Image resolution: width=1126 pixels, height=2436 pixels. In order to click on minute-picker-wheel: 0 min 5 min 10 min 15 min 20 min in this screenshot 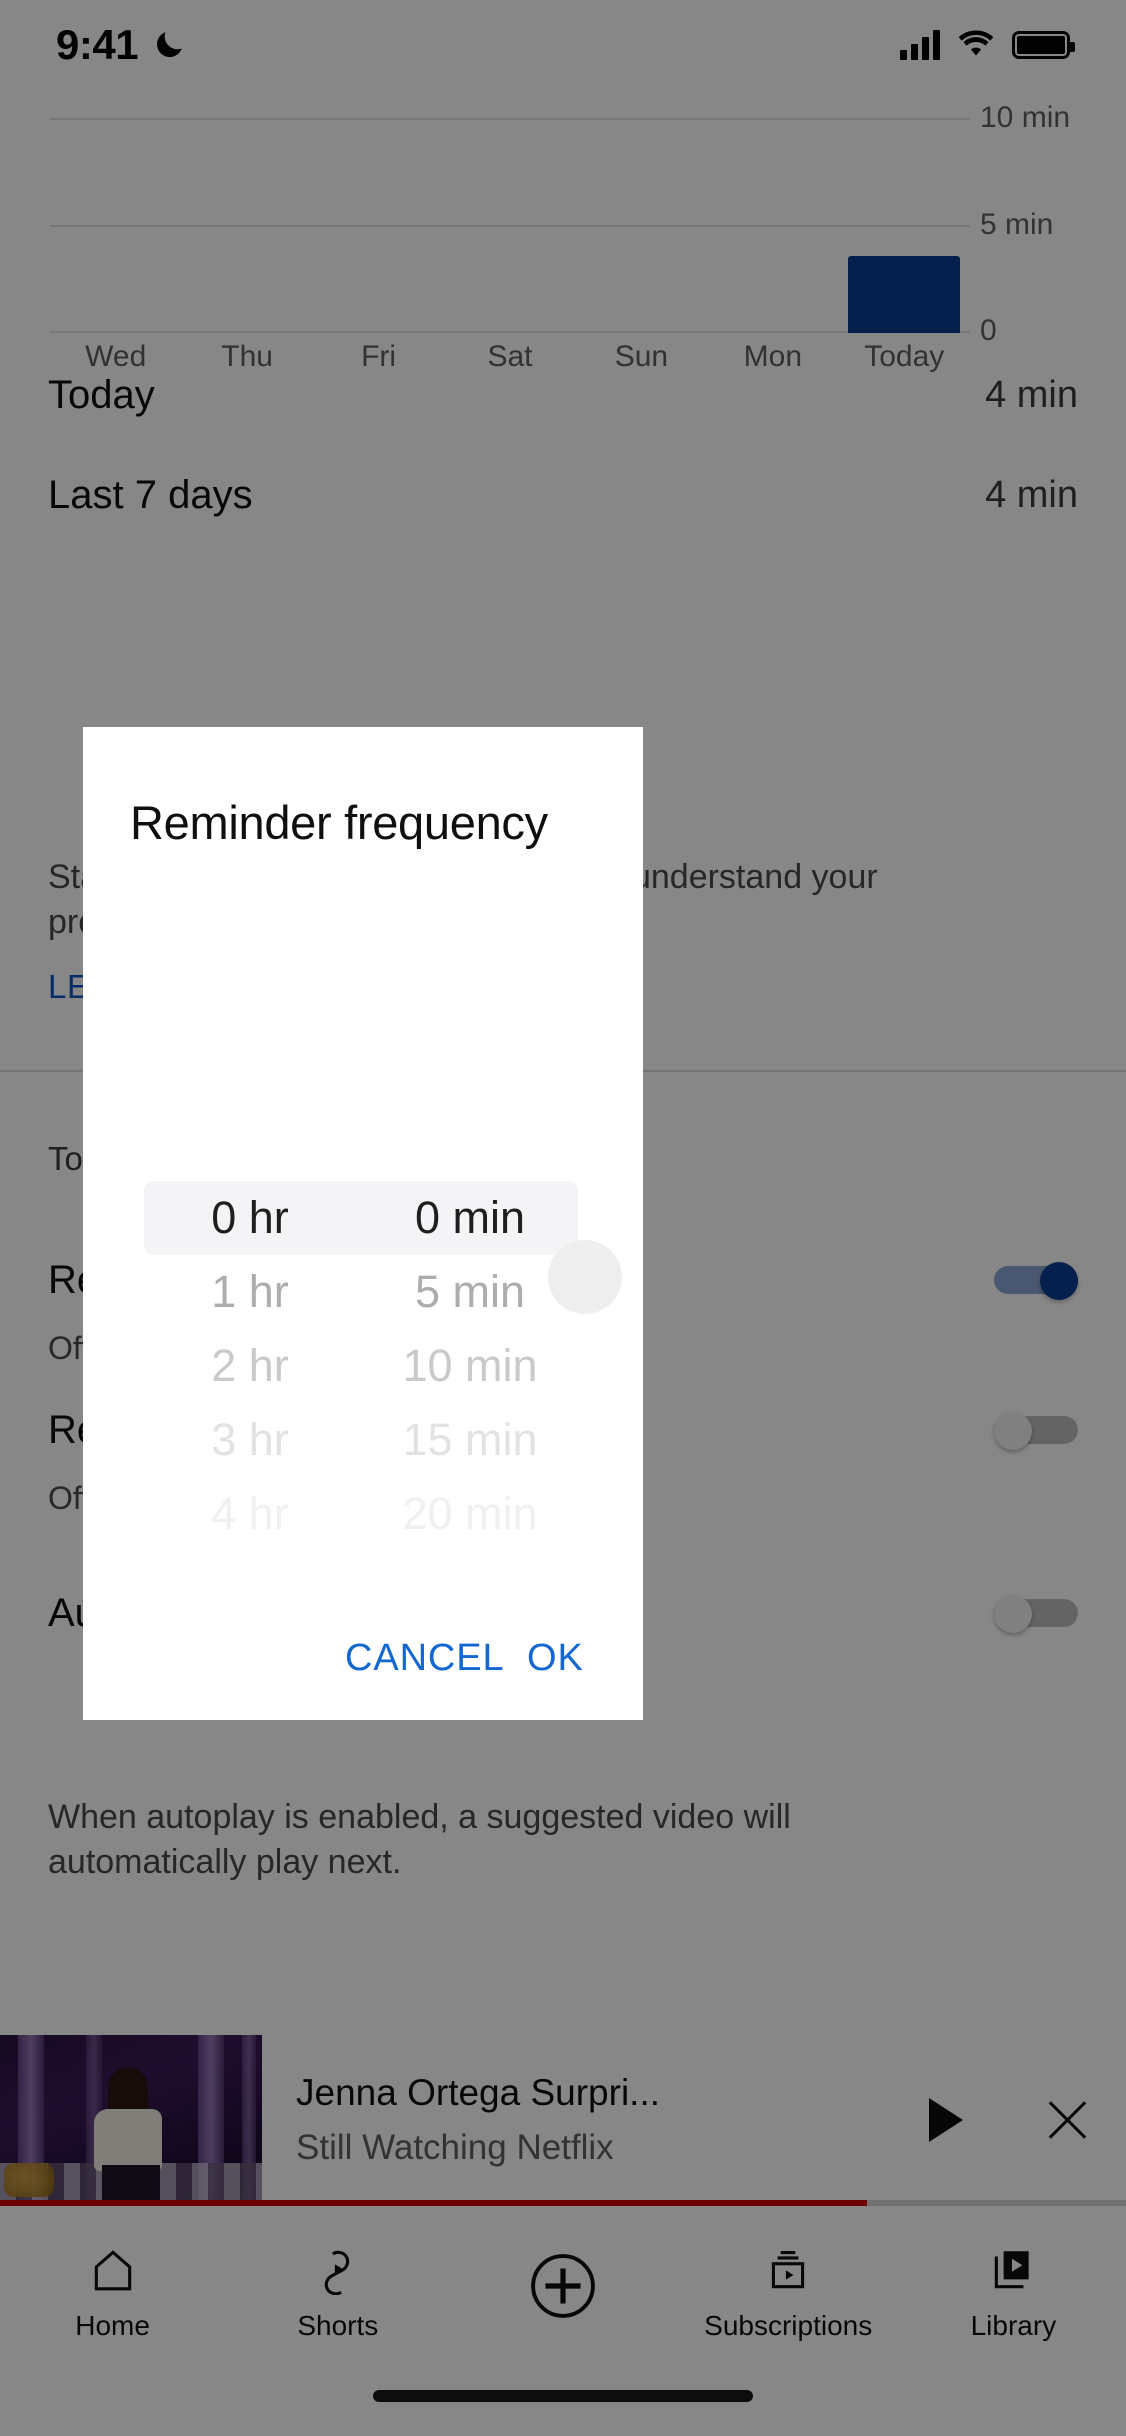, I will do `click(470, 1366)`.